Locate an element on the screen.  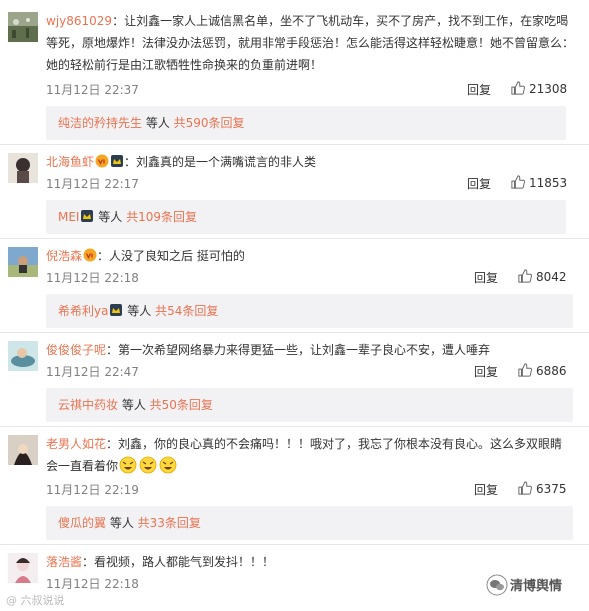
more-replies: 云祺中药妆 等人 共50条回复 is located at coordinates (309, 405).